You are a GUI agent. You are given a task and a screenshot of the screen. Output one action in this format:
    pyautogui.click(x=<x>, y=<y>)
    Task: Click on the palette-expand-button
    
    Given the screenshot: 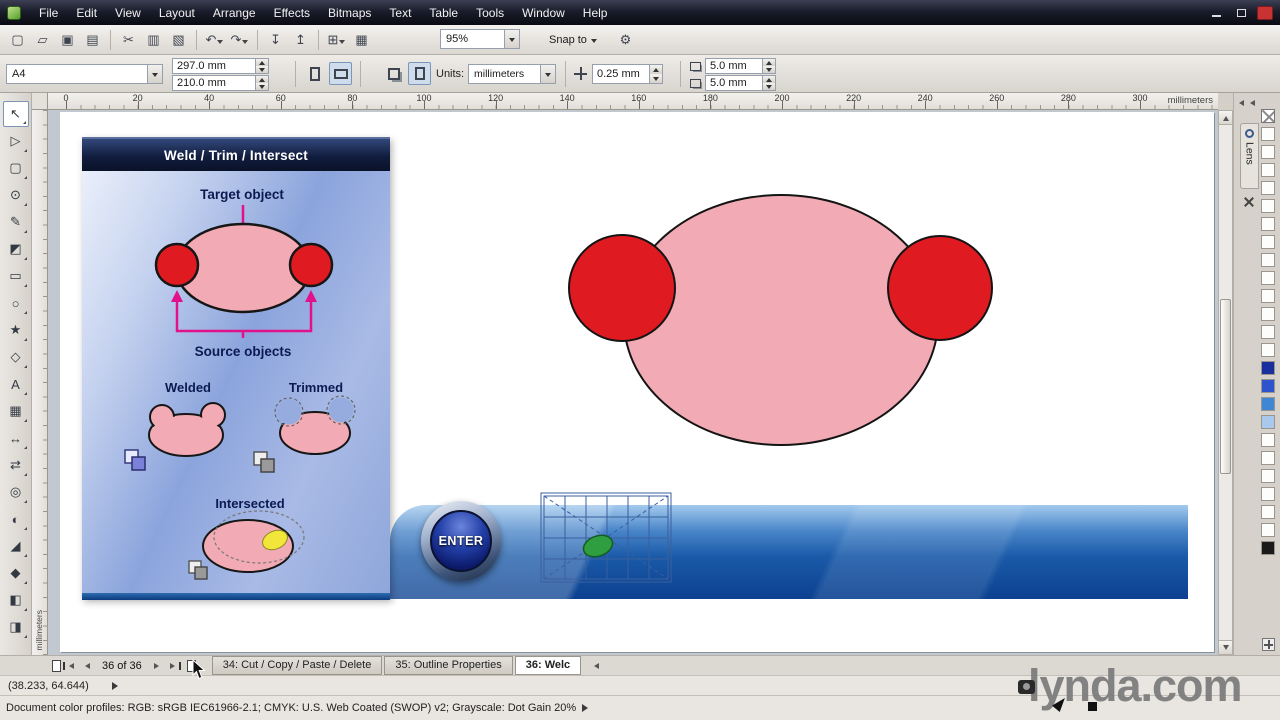 What is the action you would take?
    pyautogui.click(x=1268, y=644)
    